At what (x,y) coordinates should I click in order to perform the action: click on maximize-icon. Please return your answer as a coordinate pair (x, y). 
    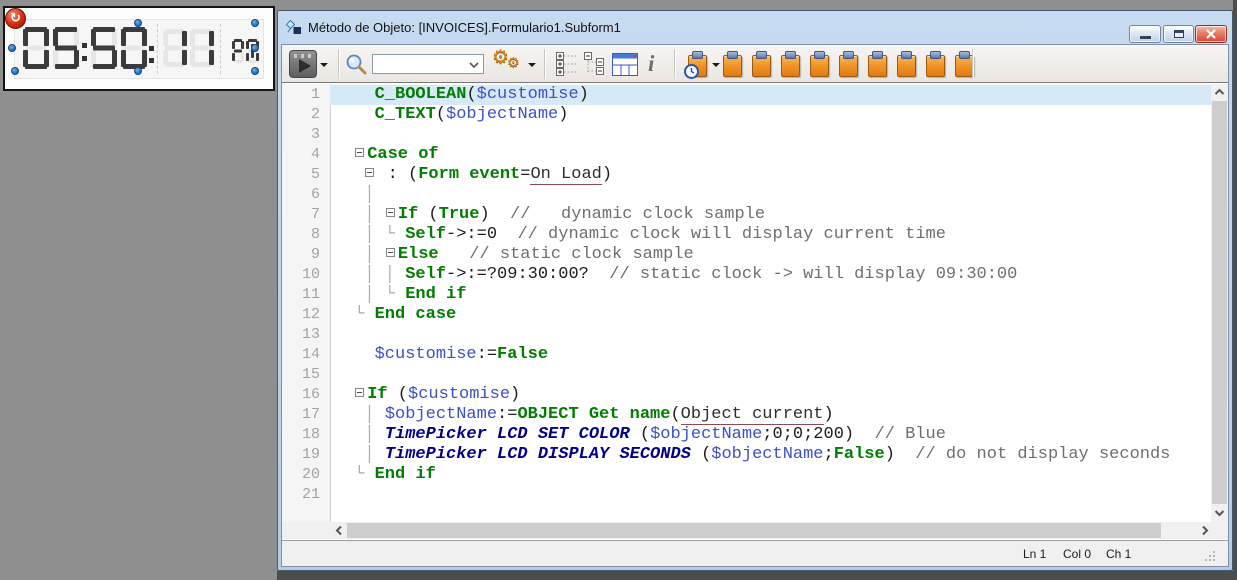
    Looking at the image, I should click on (1179, 34).